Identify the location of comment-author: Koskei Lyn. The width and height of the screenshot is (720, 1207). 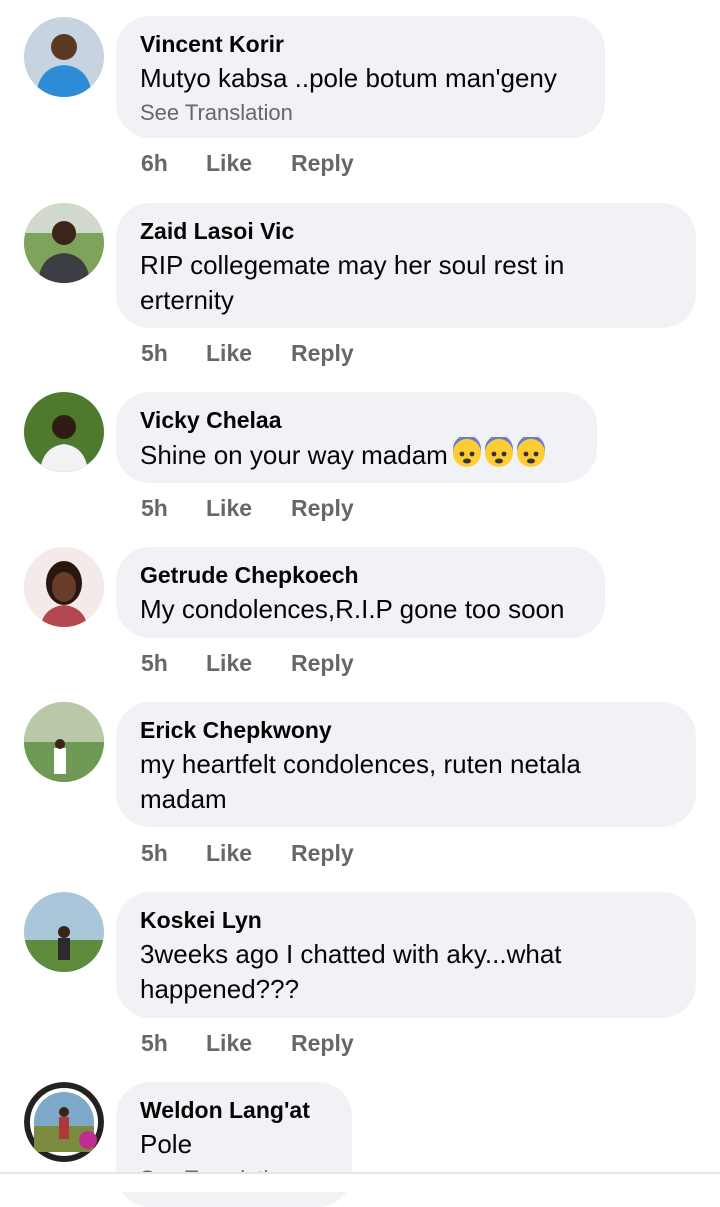
(406, 920).